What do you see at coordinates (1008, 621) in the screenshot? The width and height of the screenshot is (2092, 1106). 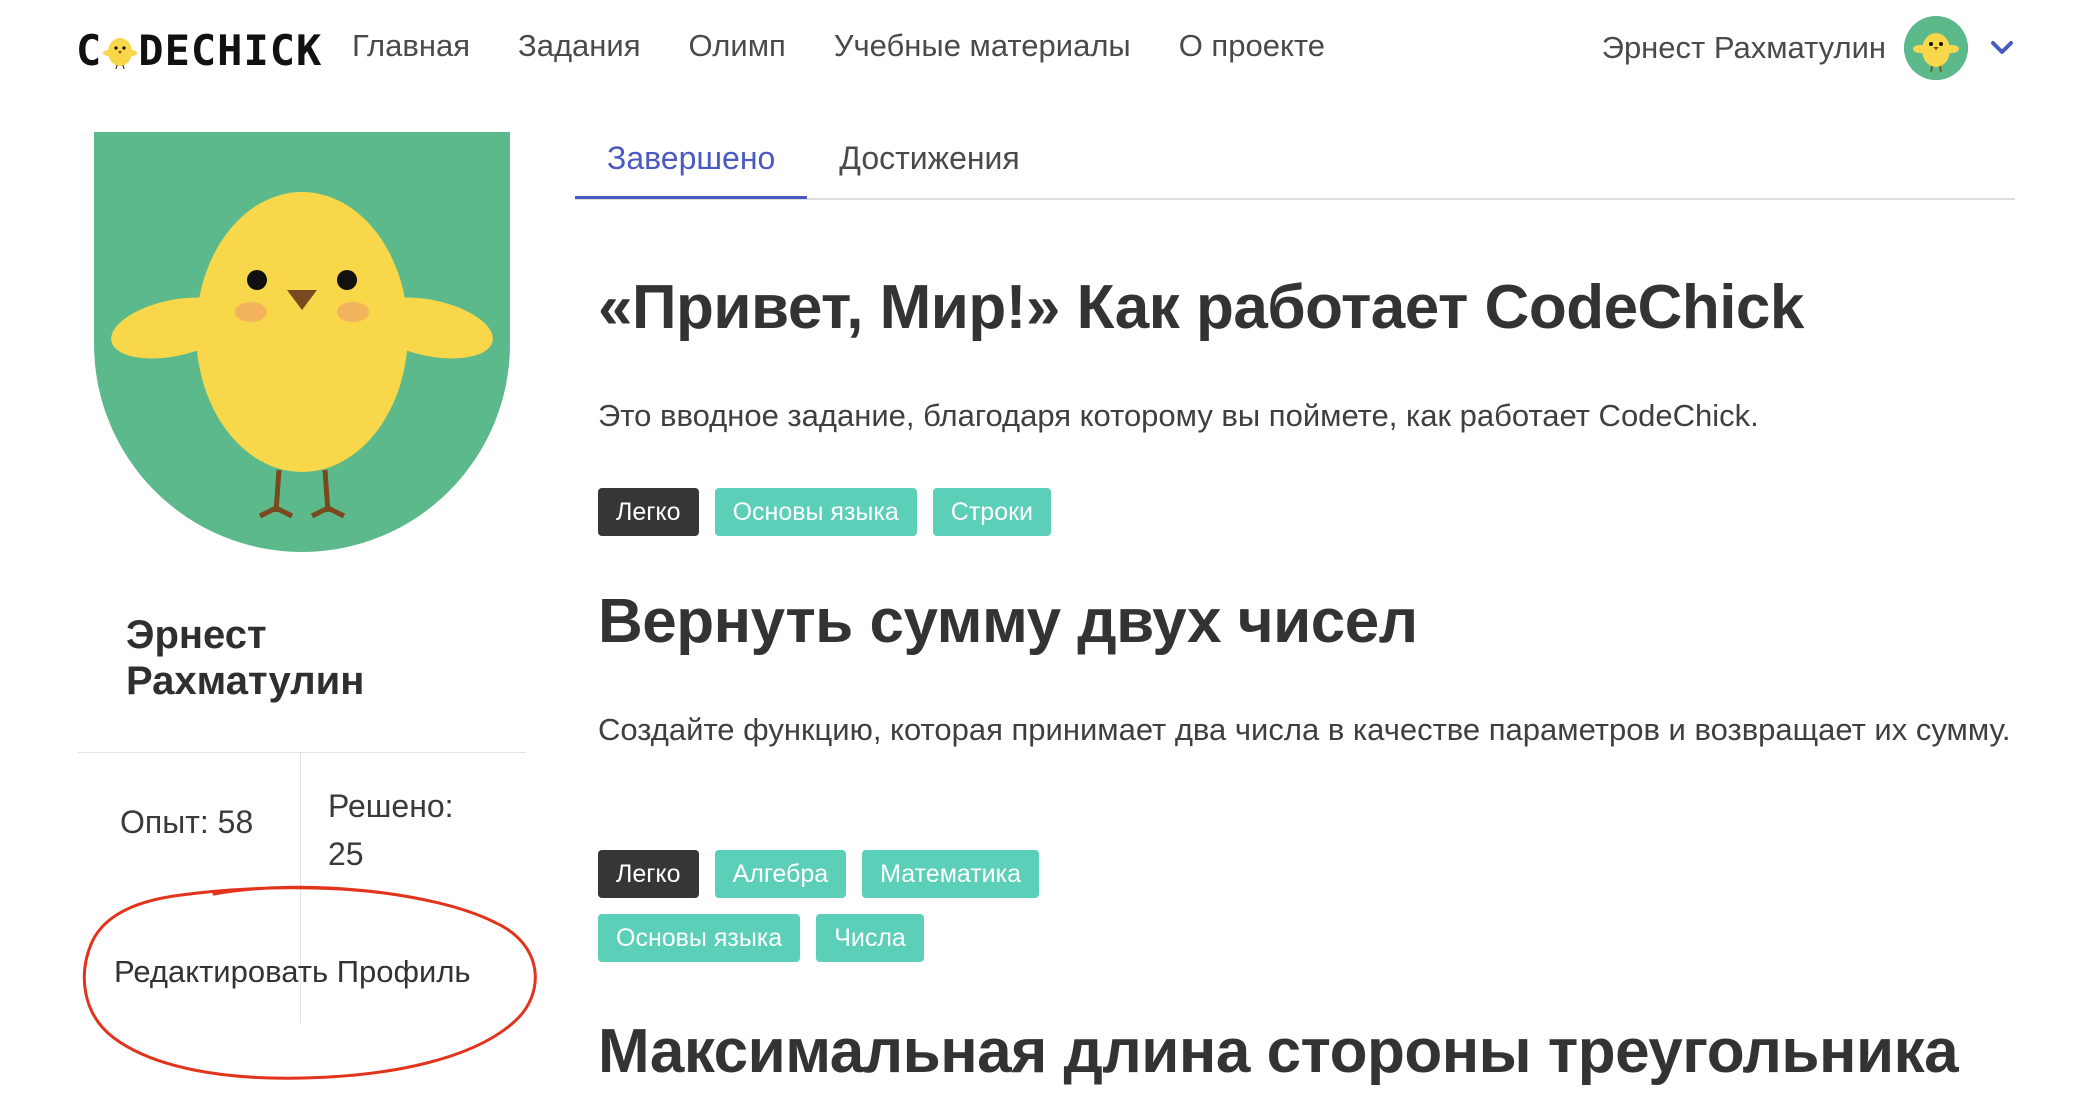 I see `task-title: Вернуть сумму двух чисел` at bounding box center [1008, 621].